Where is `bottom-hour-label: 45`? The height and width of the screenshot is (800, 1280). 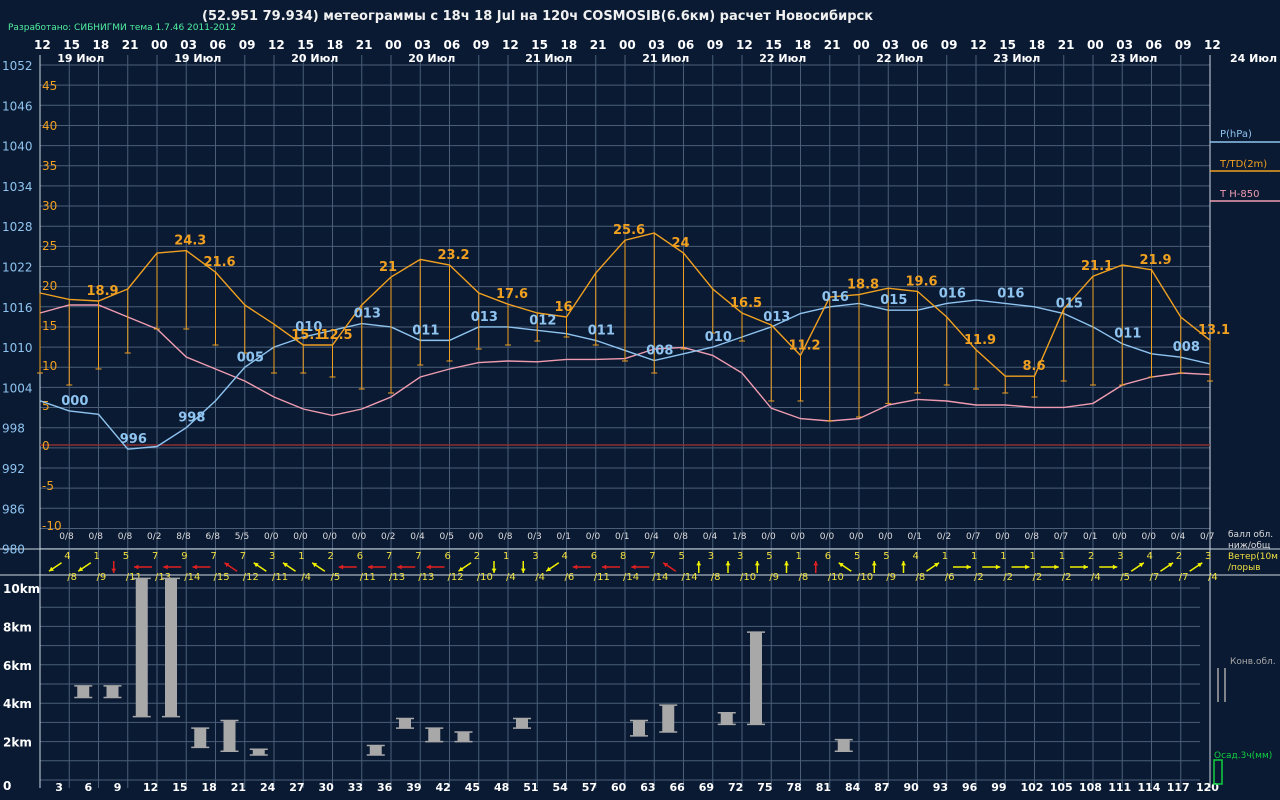
bottom-hour-label: 45 is located at coordinates (472, 787).